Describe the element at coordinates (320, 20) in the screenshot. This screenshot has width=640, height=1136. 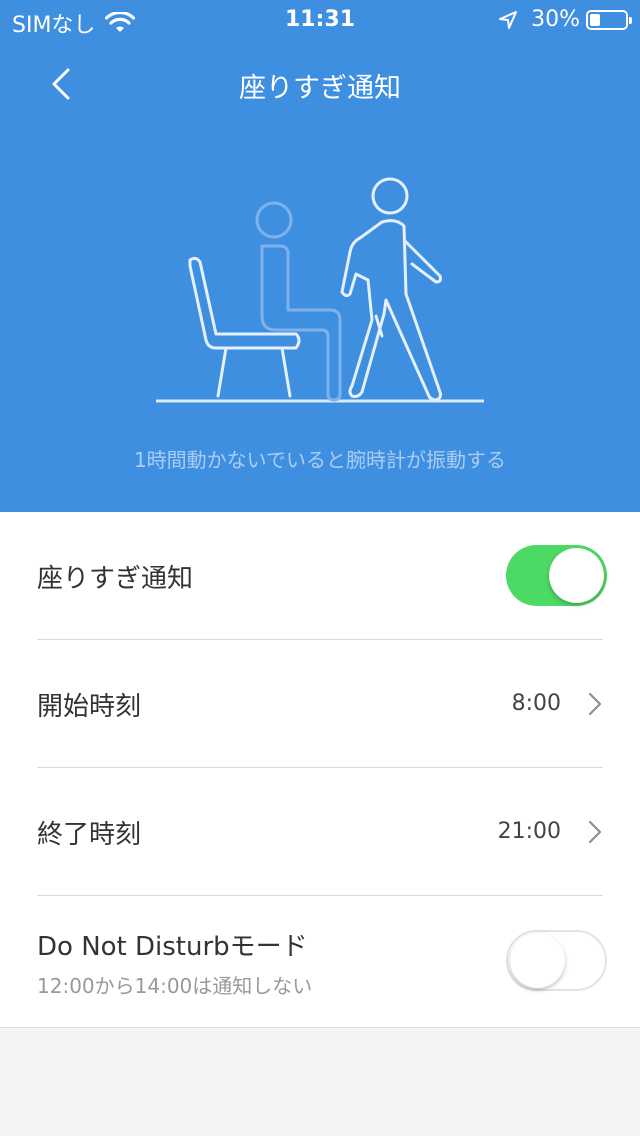
I see `status-bar: SIMなし 11:31 30%` at that location.